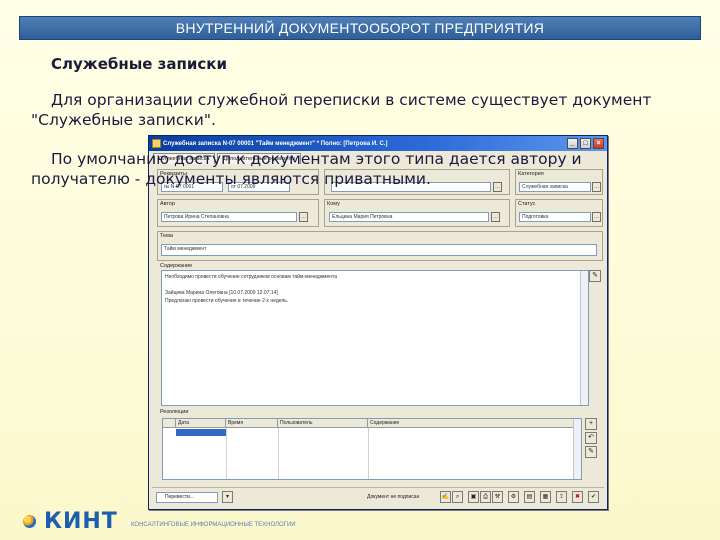 The image size is (720, 540). I want to click on resolutions-label: Резолюции, so click(174, 412).